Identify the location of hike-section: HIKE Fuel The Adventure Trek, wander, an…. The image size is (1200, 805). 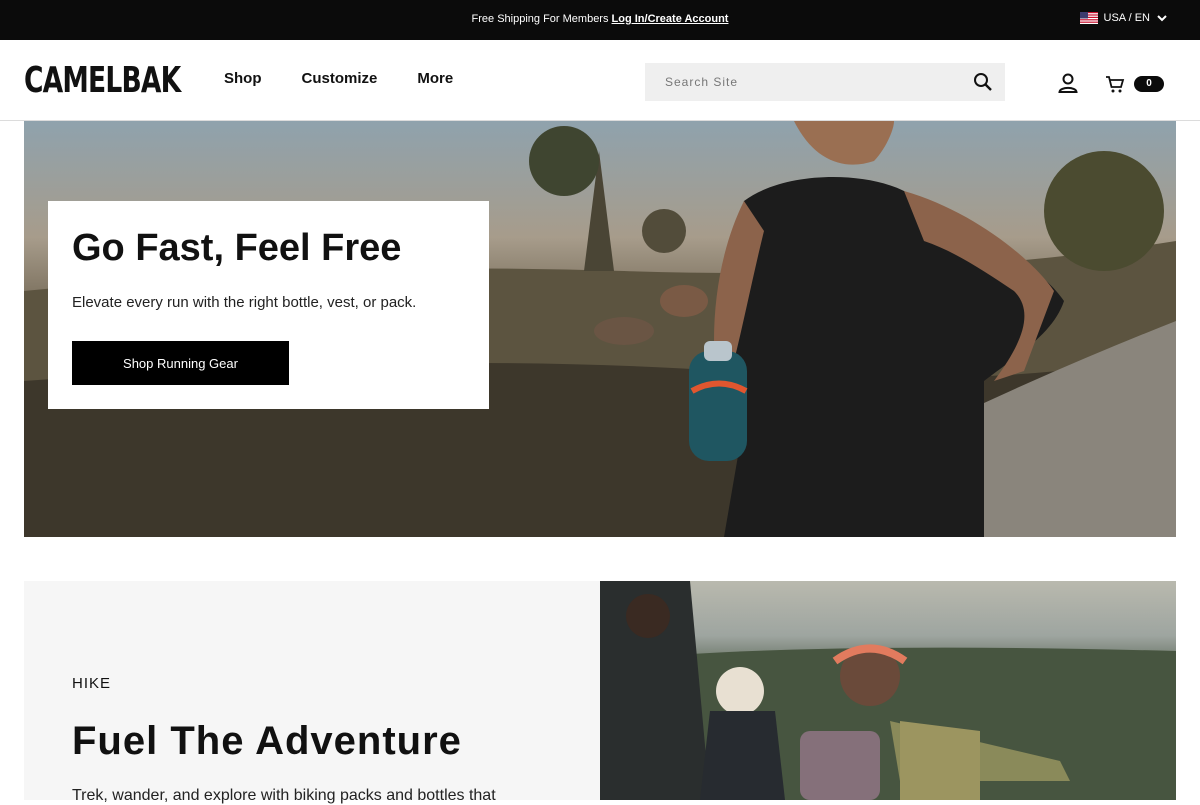
(312, 692).